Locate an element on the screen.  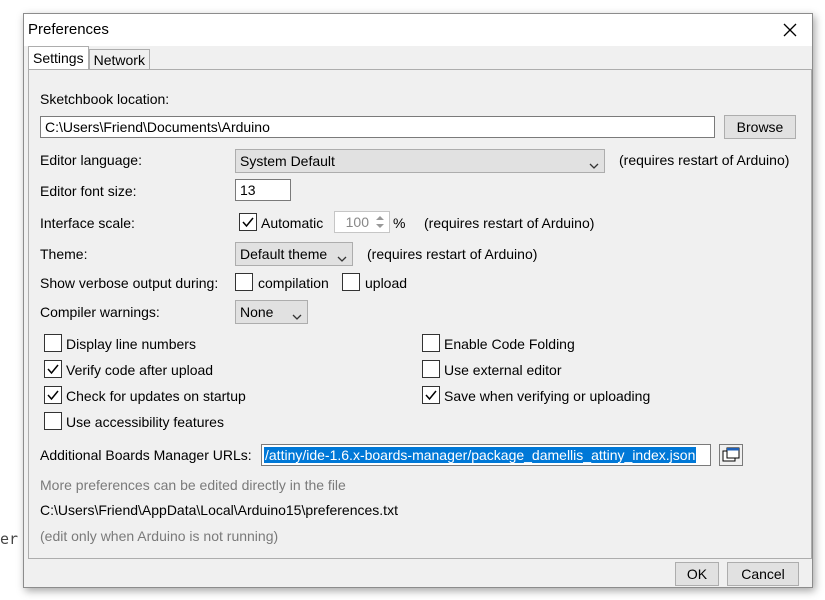
verbose-output-label: Show verbose output during: is located at coordinates (129, 283).